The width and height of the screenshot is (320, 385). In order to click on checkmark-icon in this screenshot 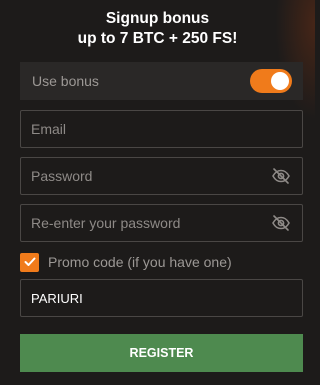, I will do `click(29, 261)`.